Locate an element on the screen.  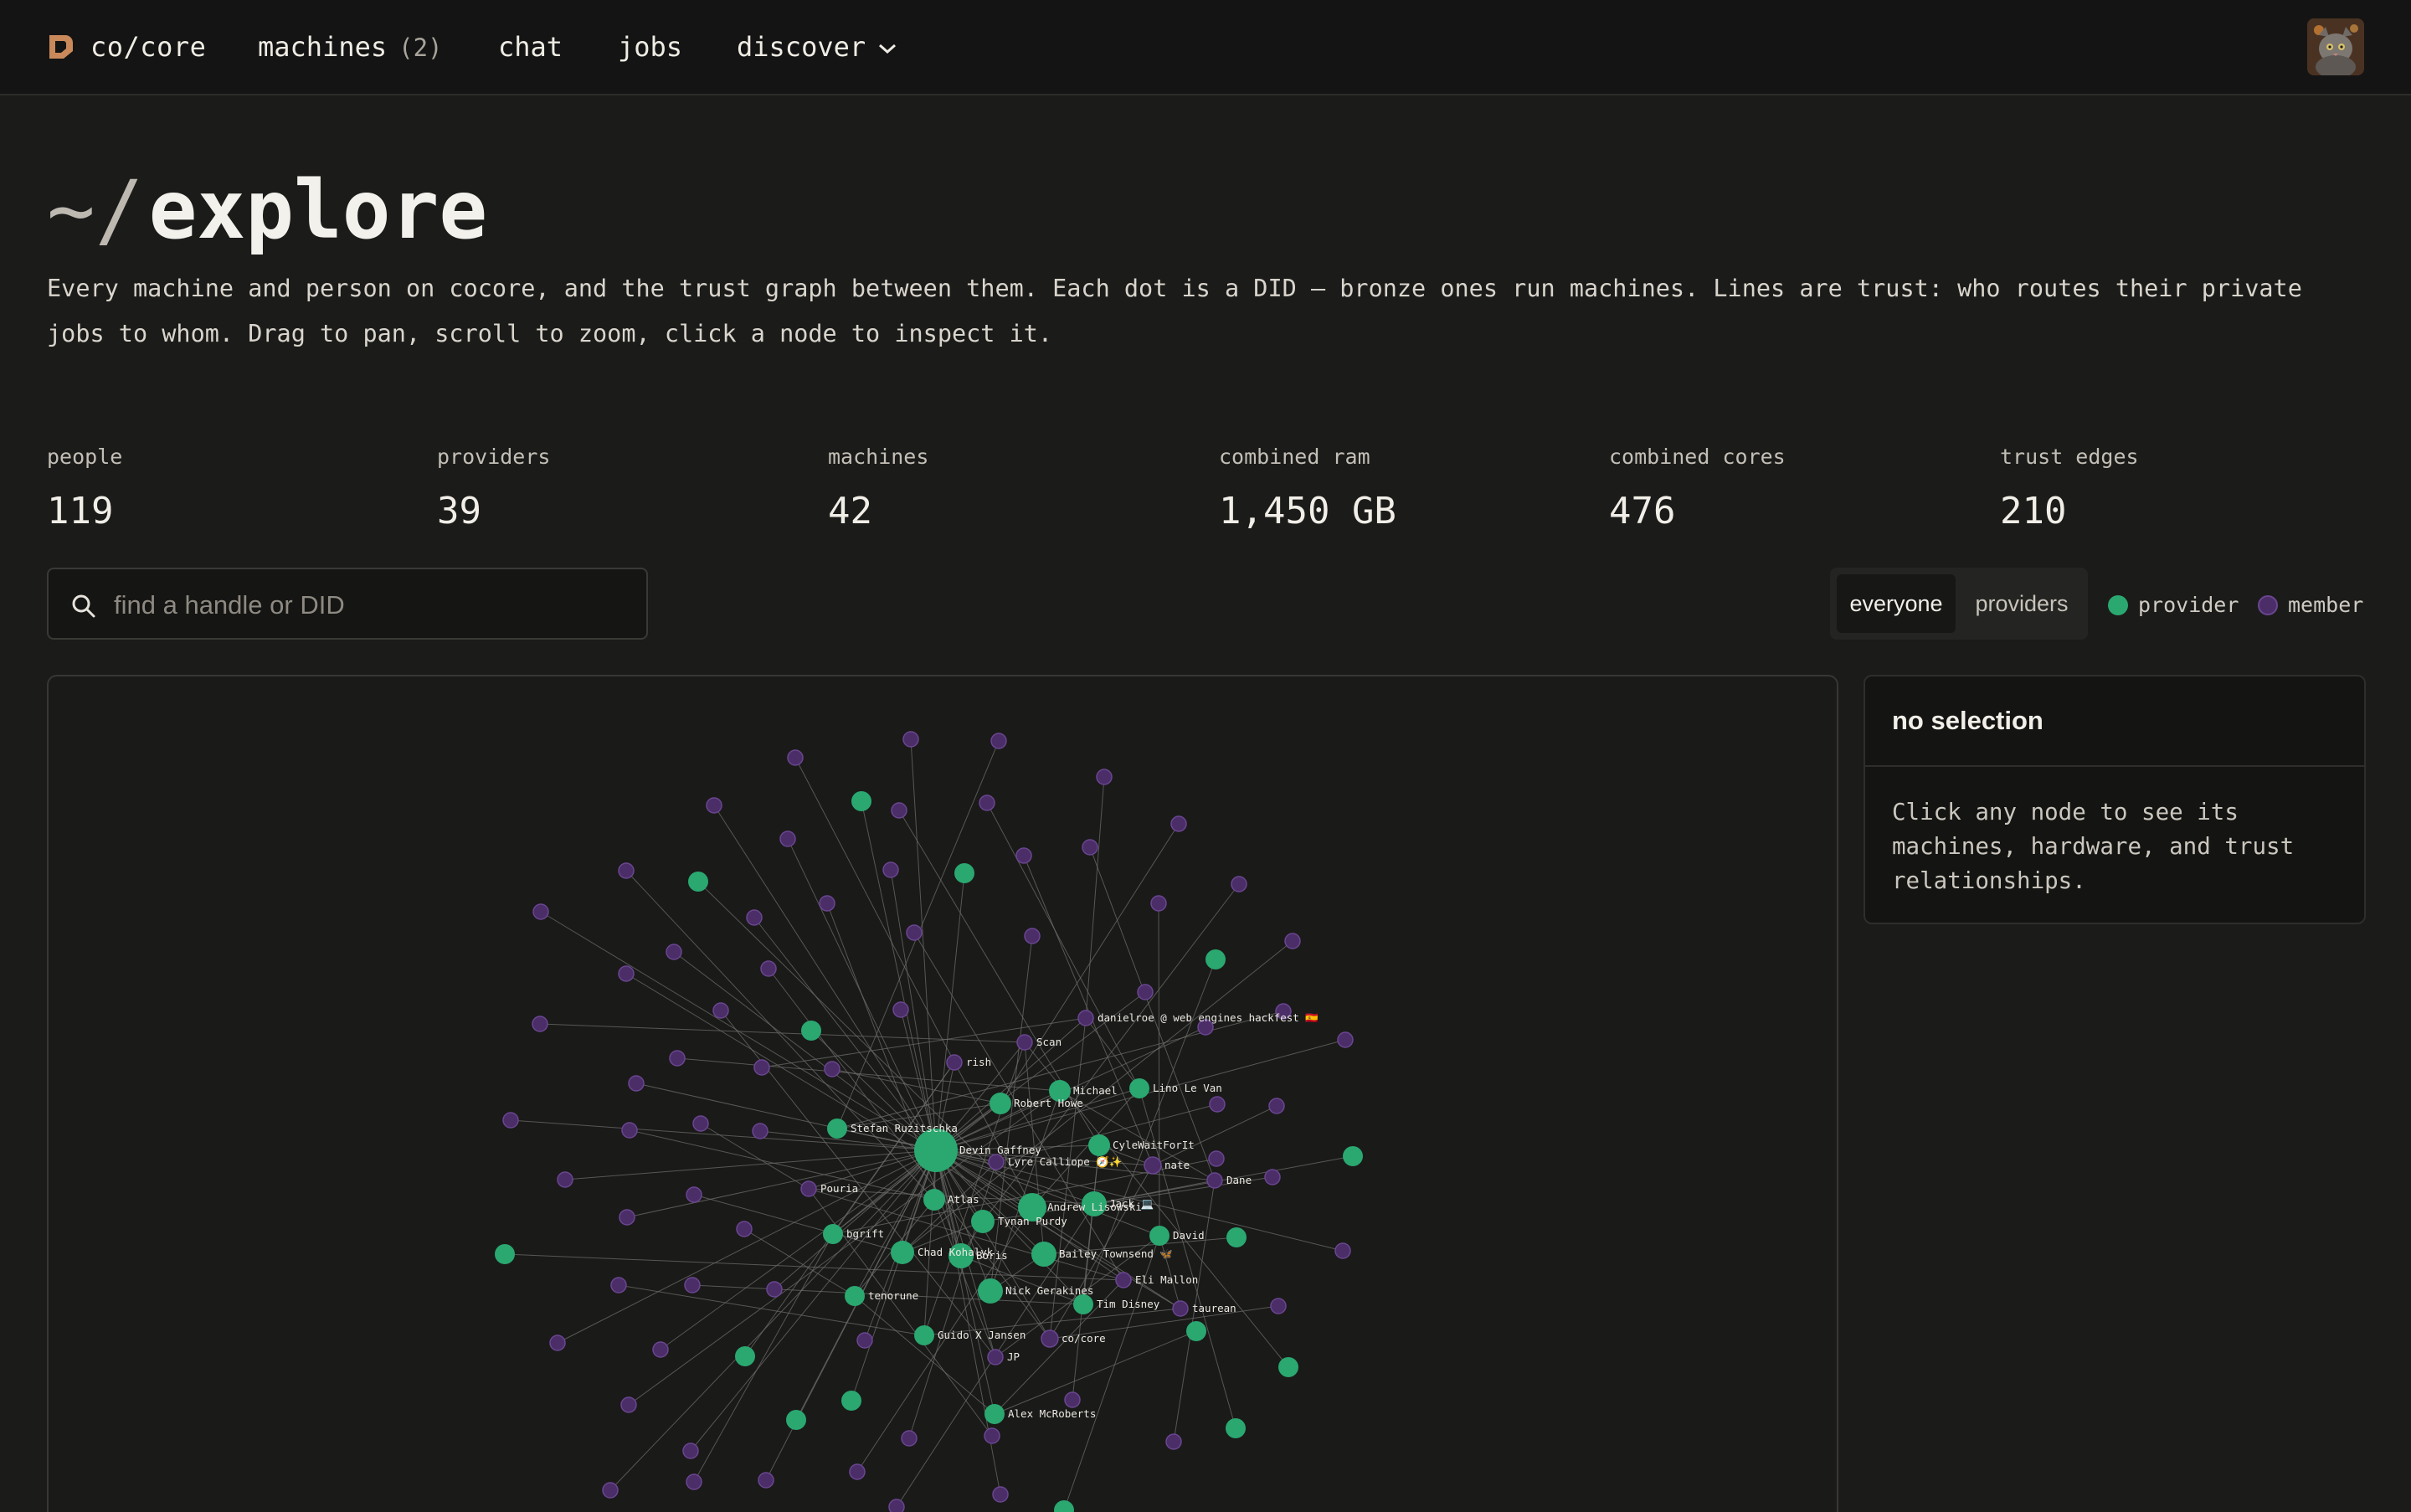
search-input is located at coordinates (373, 605).